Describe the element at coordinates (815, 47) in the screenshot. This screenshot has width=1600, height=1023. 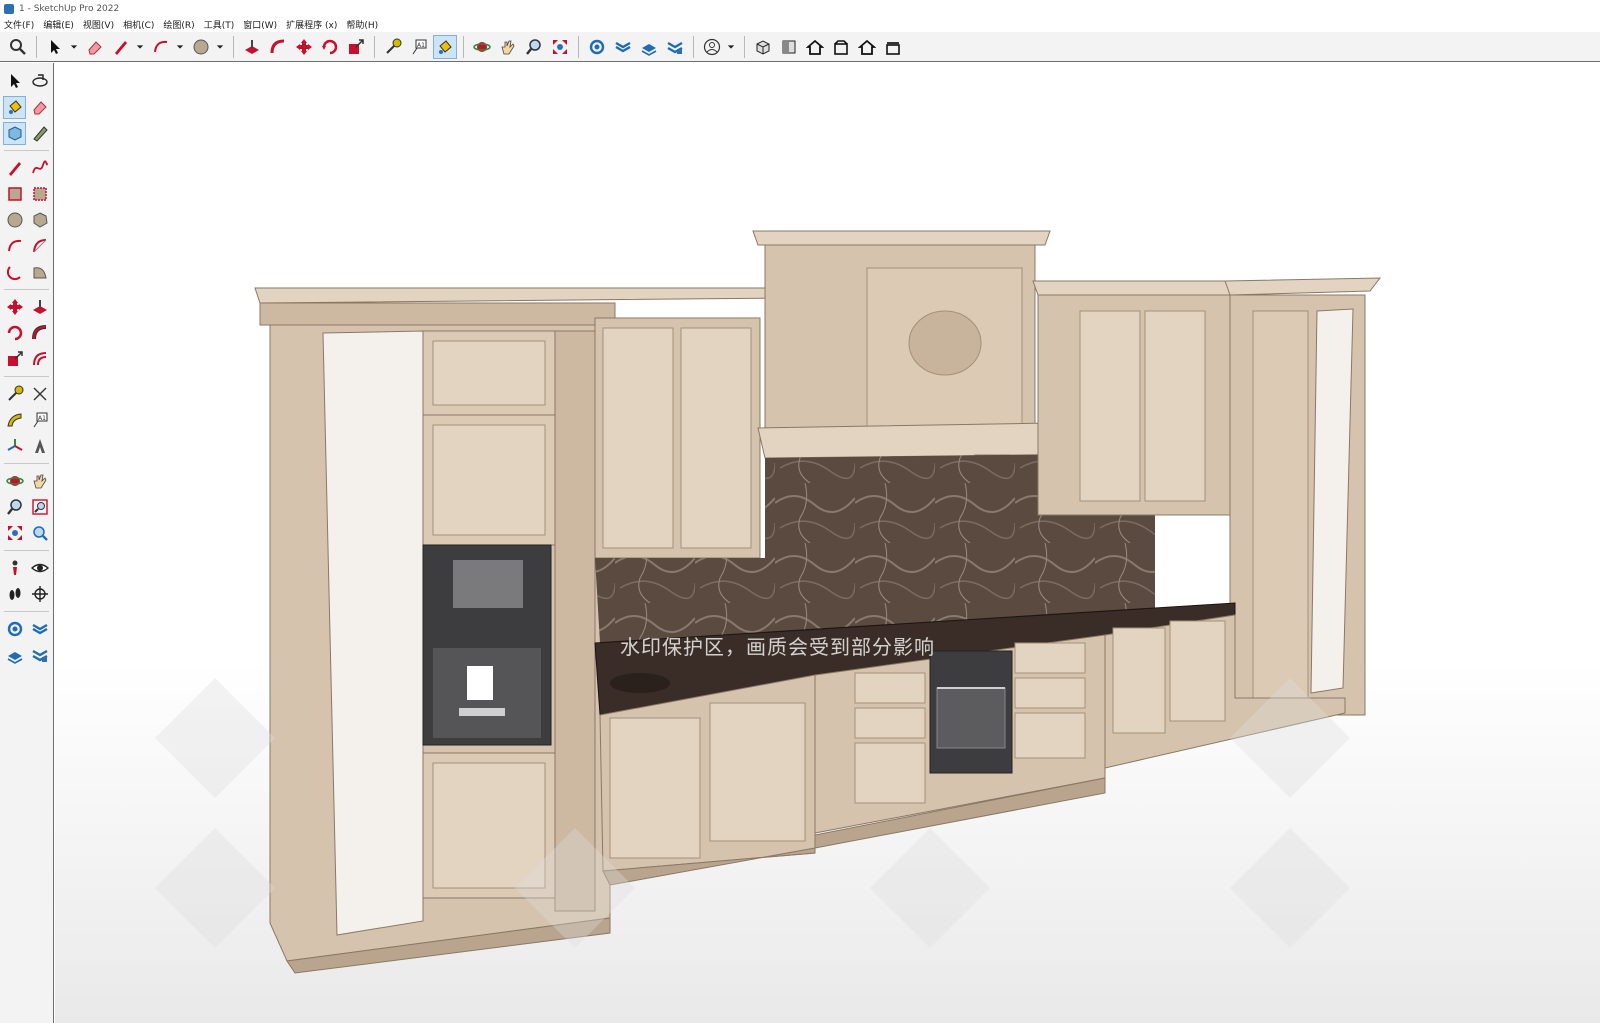
I see `front-view-icon` at that location.